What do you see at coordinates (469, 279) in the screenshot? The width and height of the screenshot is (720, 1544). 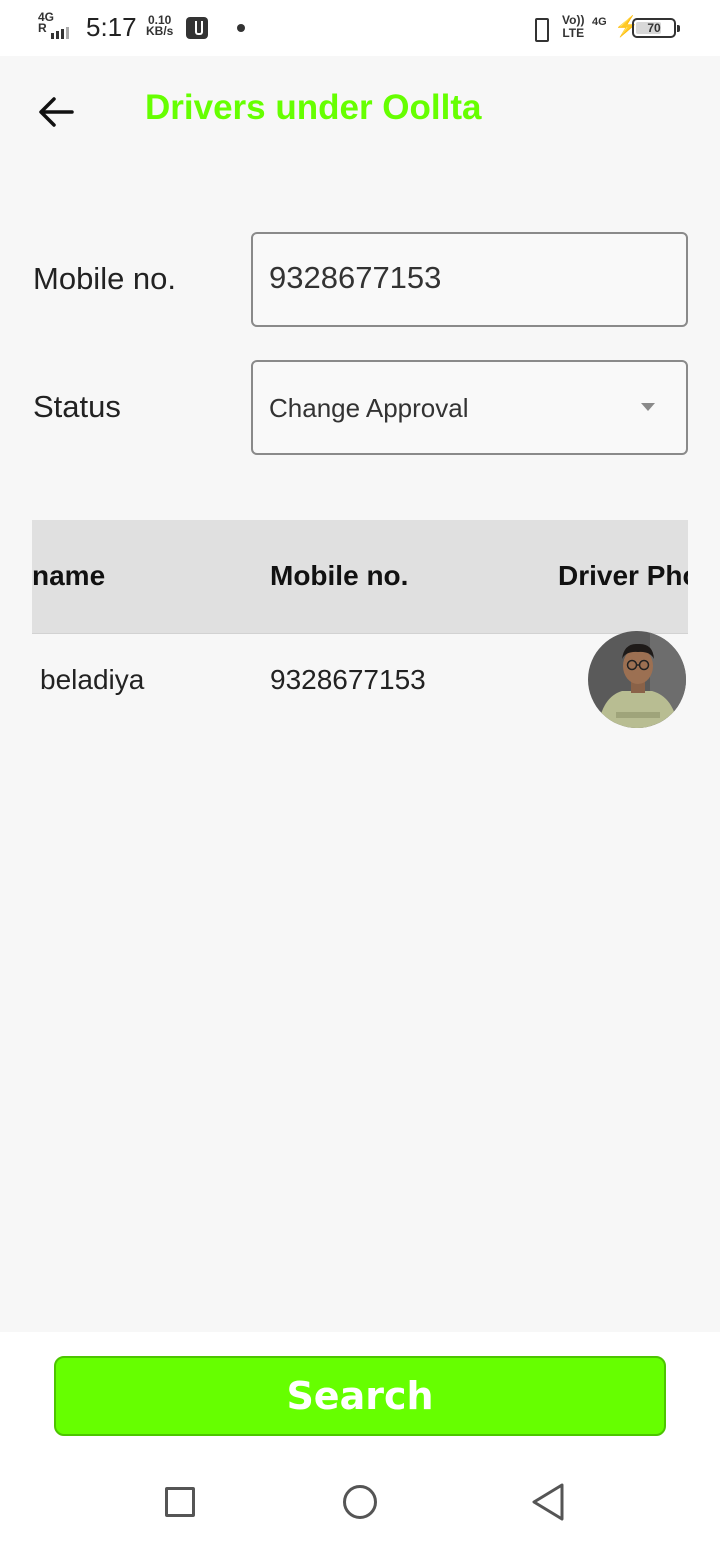 I see `mobile-input: 9328677153` at bounding box center [469, 279].